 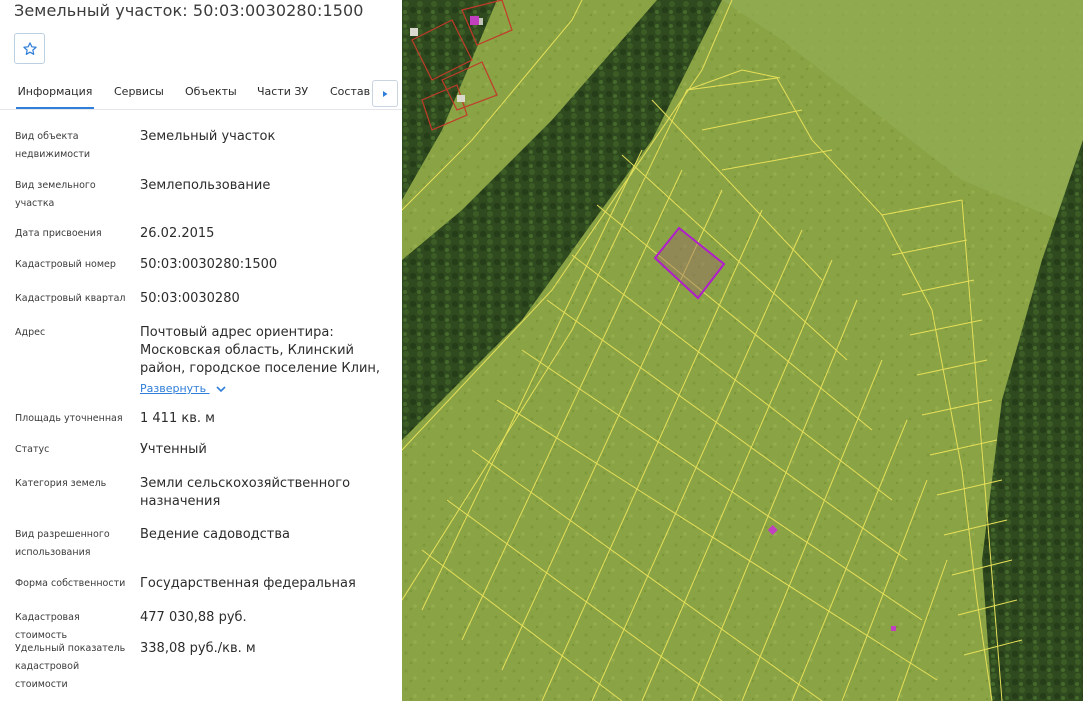 What do you see at coordinates (248, 583) in the screenshot?
I see `field-value-ownership: Государственная федеральная` at bounding box center [248, 583].